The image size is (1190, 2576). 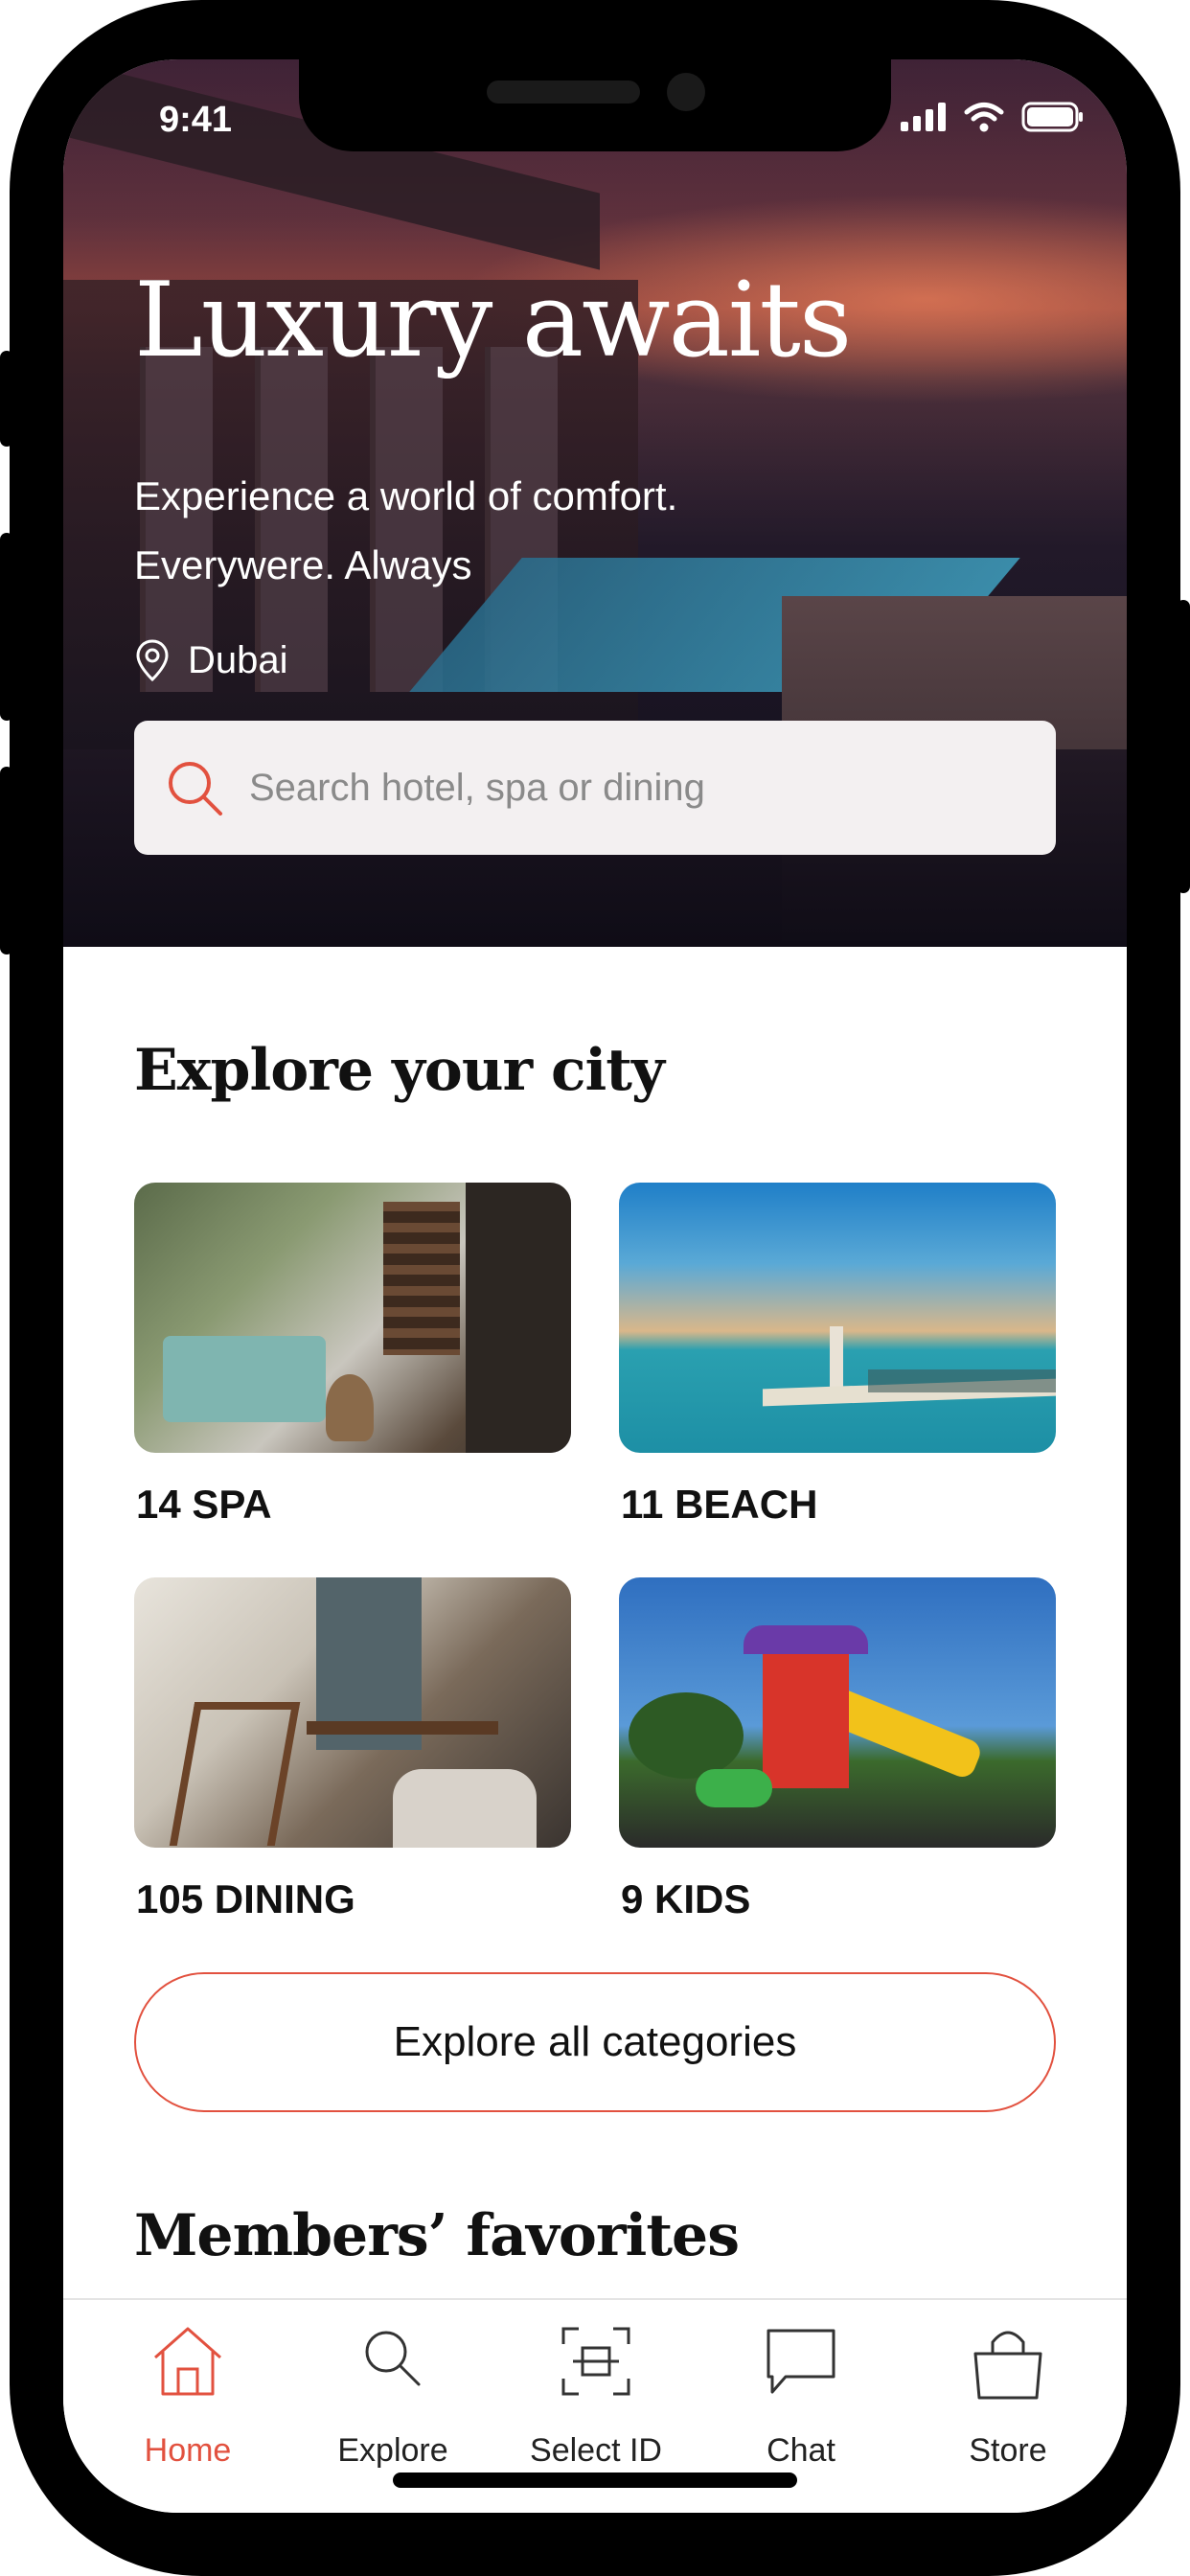 I want to click on location-pin-icon, so click(x=152, y=660).